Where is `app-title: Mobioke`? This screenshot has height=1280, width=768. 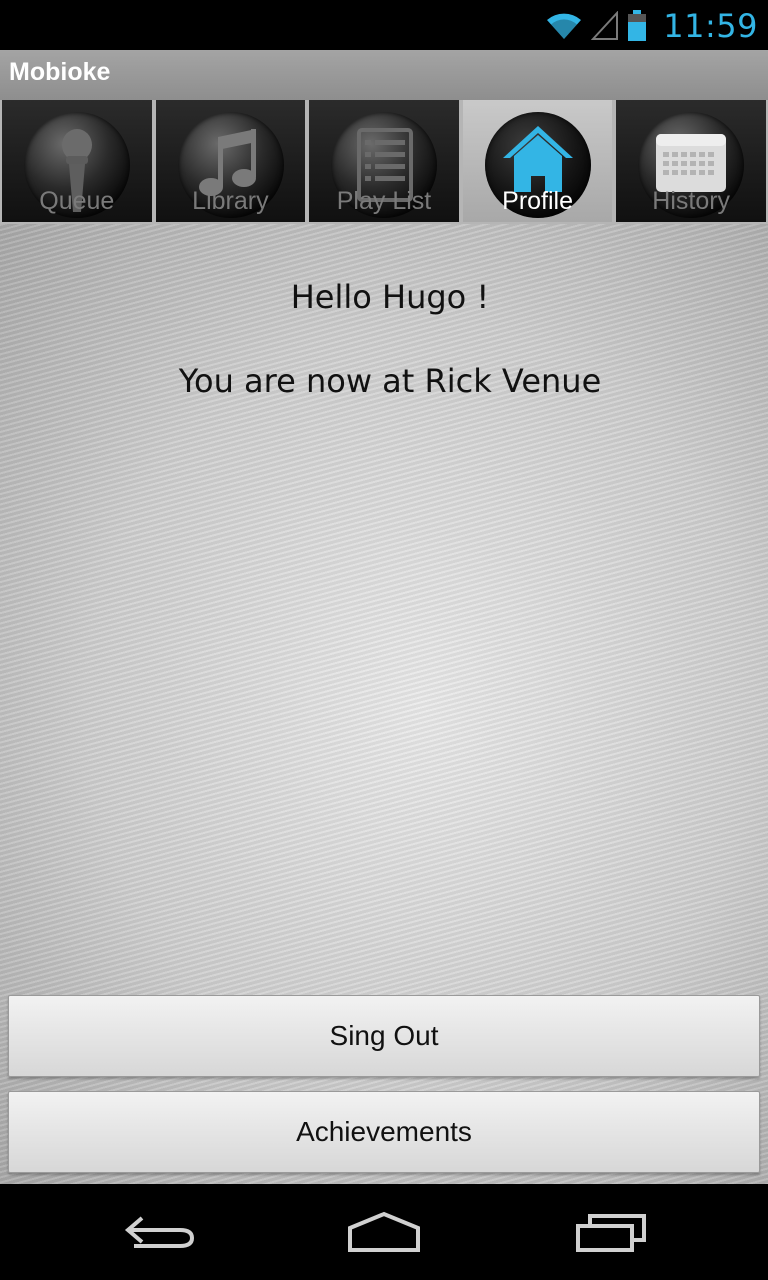
app-title: Mobioke is located at coordinates (60, 72).